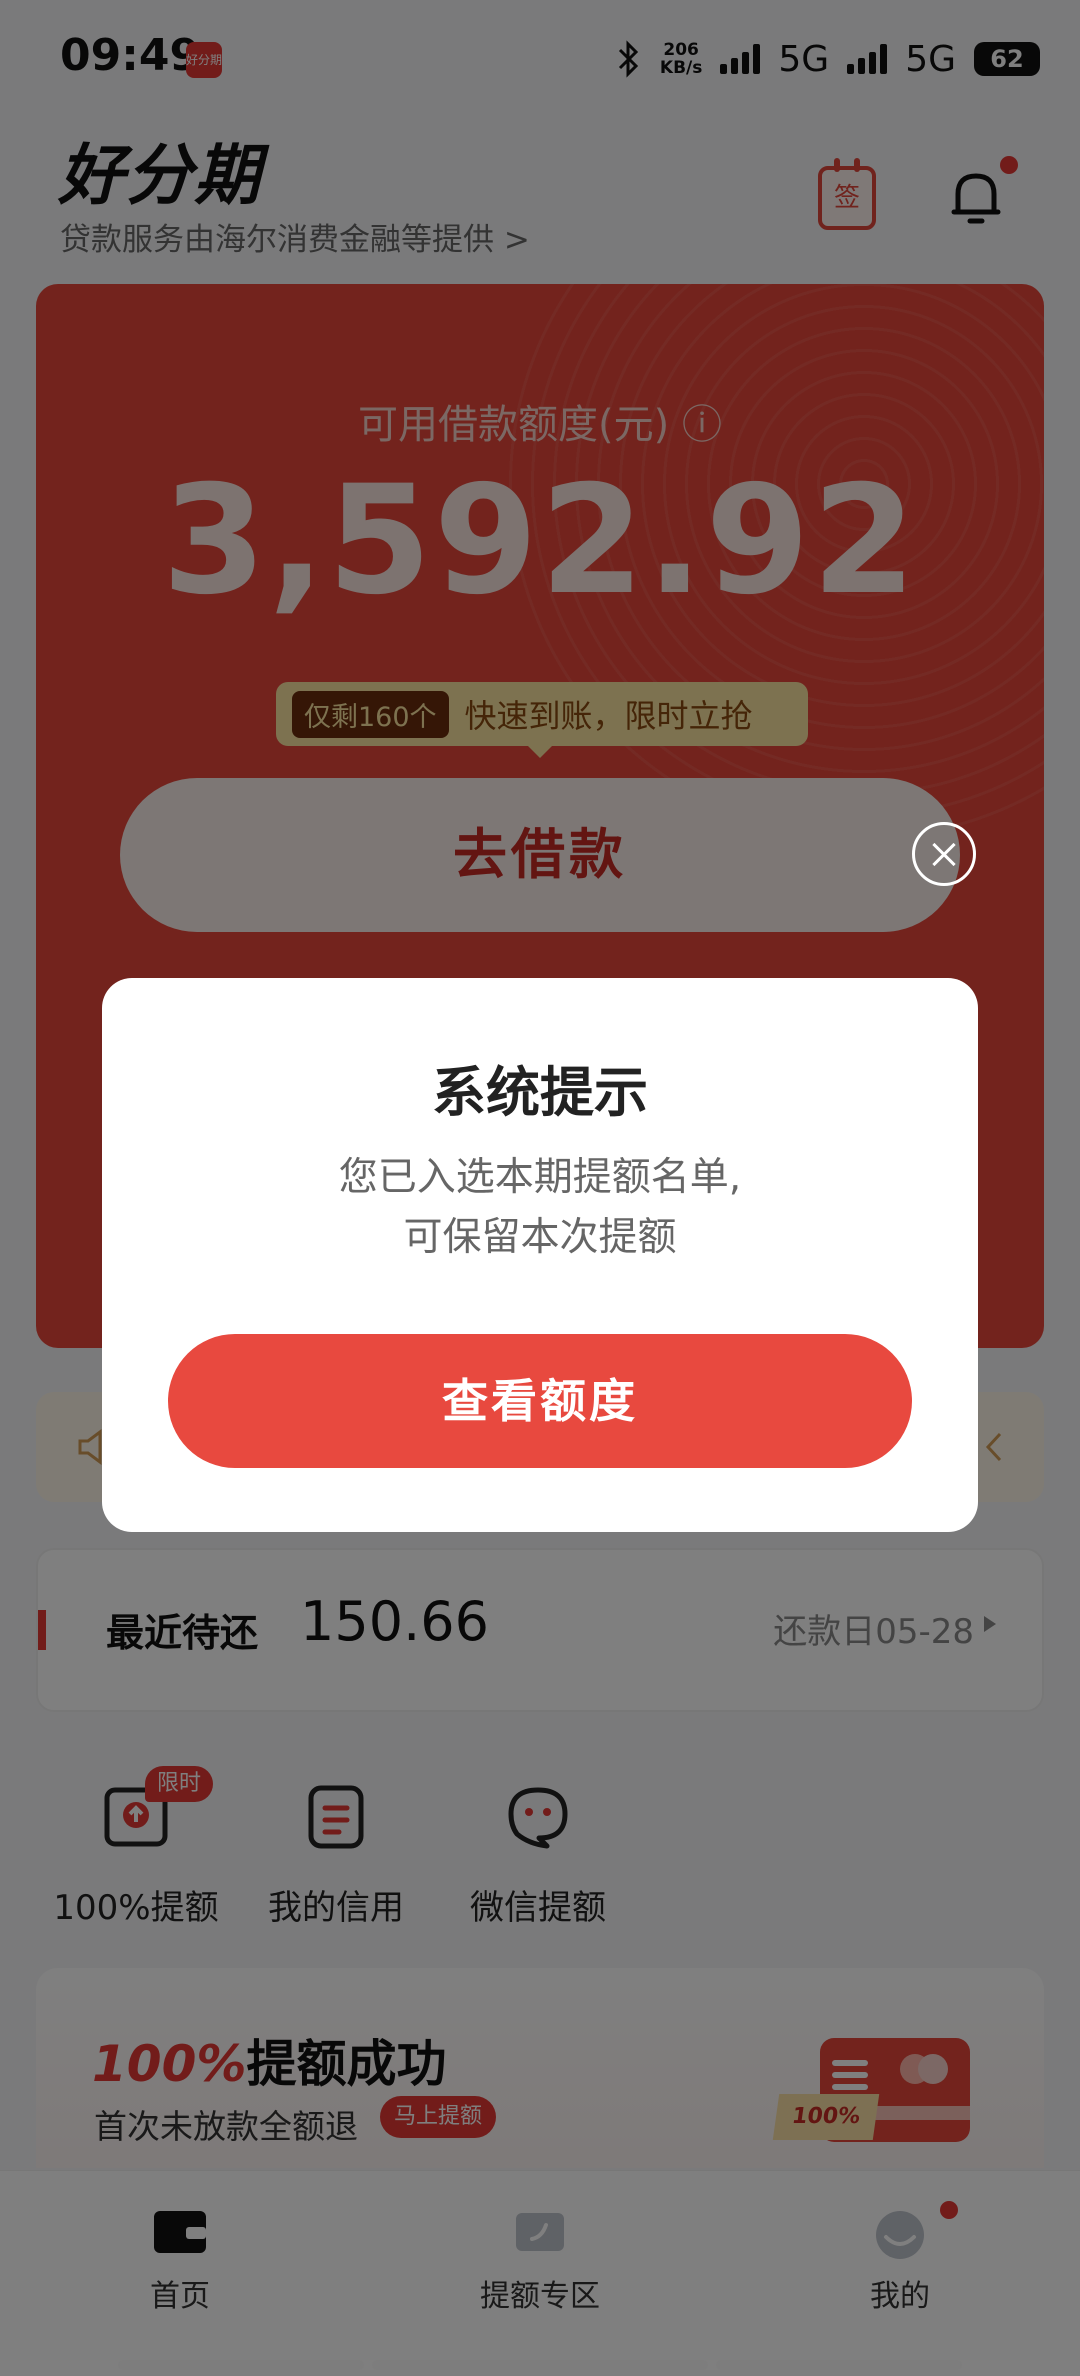 The height and width of the screenshot is (2376, 1080). Describe the element at coordinates (540, 1092) in the screenshot. I see `dialog-title: 系统提示` at that location.